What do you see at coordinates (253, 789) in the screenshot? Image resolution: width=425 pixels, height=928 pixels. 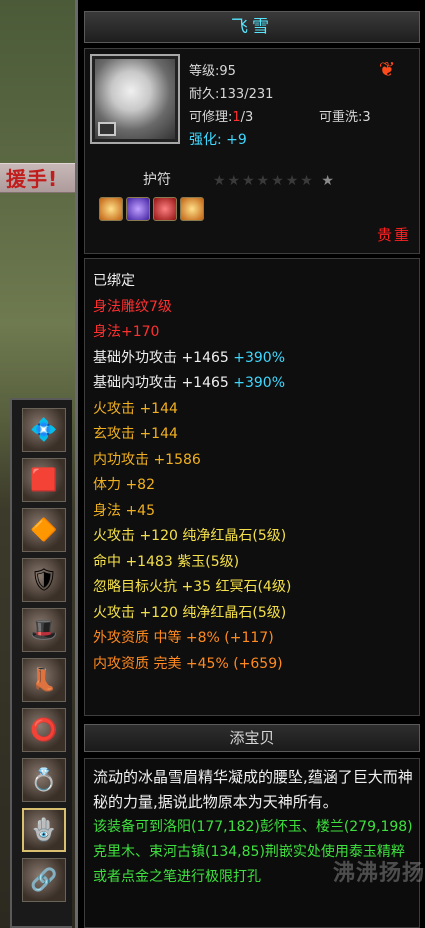 I see `description-text: 流动的冰晶雪眉精华凝成的腰坠,蕴涵了巨大而神秘的力量,据说此物原本为天神所有。` at bounding box center [253, 789].